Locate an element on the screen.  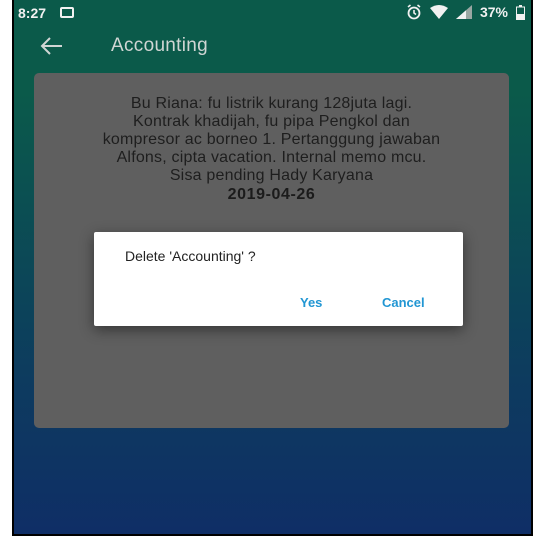
yes-button: Yes is located at coordinates (311, 302).